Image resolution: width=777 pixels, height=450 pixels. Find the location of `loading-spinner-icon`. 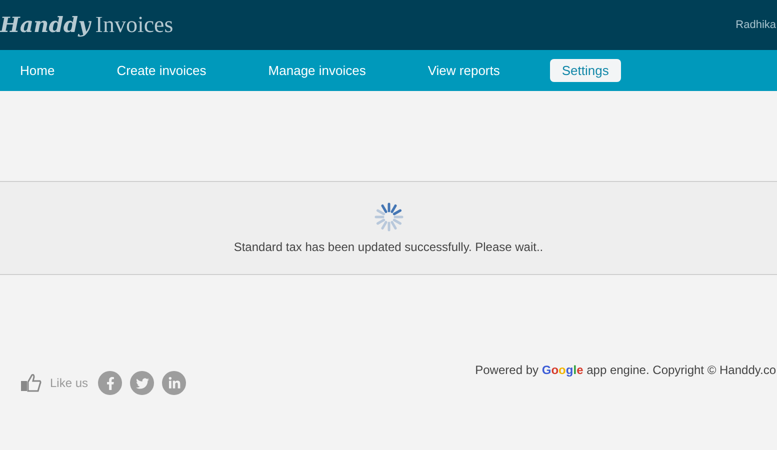

loading-spinner-icon is located at coordinates (389, 217).